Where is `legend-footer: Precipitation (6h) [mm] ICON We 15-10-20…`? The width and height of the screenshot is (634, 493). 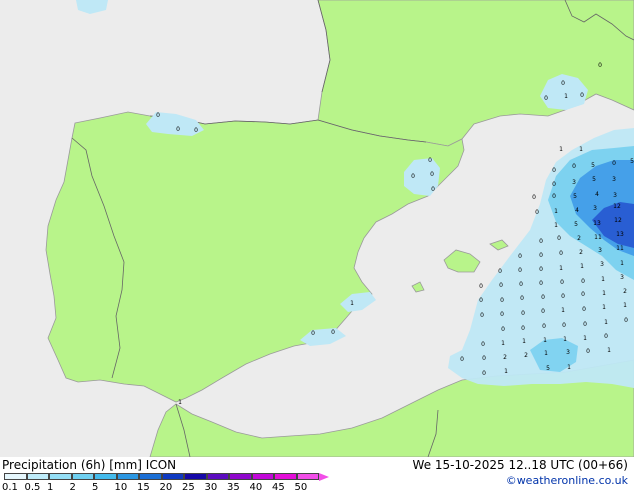
legend-footer: Precipitation (6h) [mm] ICON We 15-10-20… is located at coordinates (317, 475).